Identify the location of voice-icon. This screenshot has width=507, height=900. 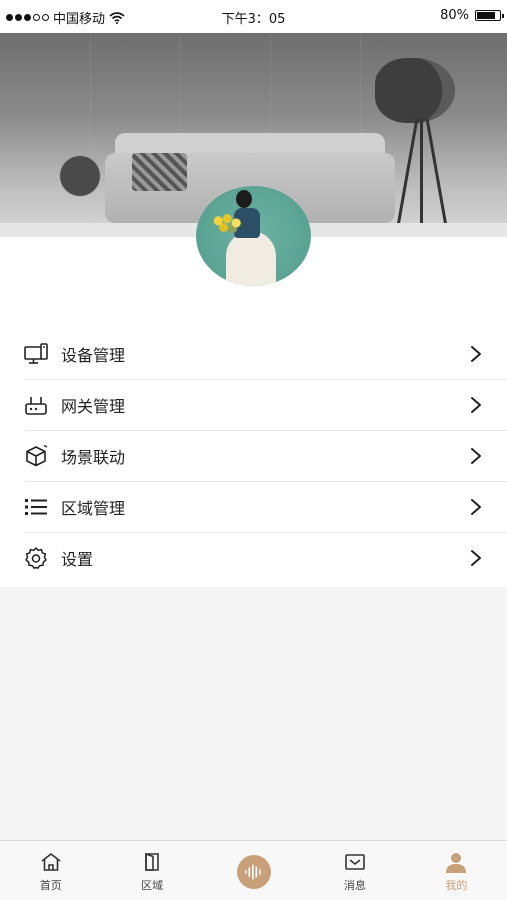
(252, 872).